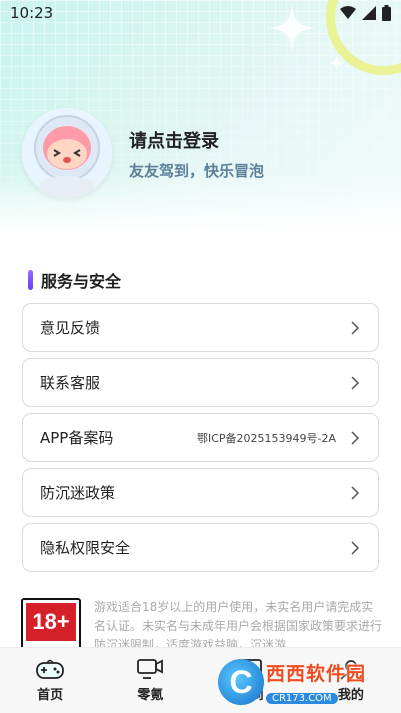 The width and height of the screenshot is (401, 713). I want to click on tab-label: 零氪, so click(150, 695).